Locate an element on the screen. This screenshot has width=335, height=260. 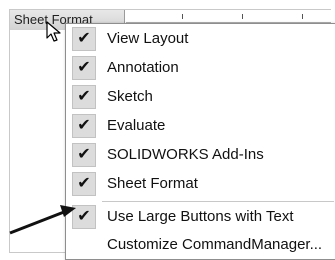
callout-arrow is located at coordinates (42, 220).